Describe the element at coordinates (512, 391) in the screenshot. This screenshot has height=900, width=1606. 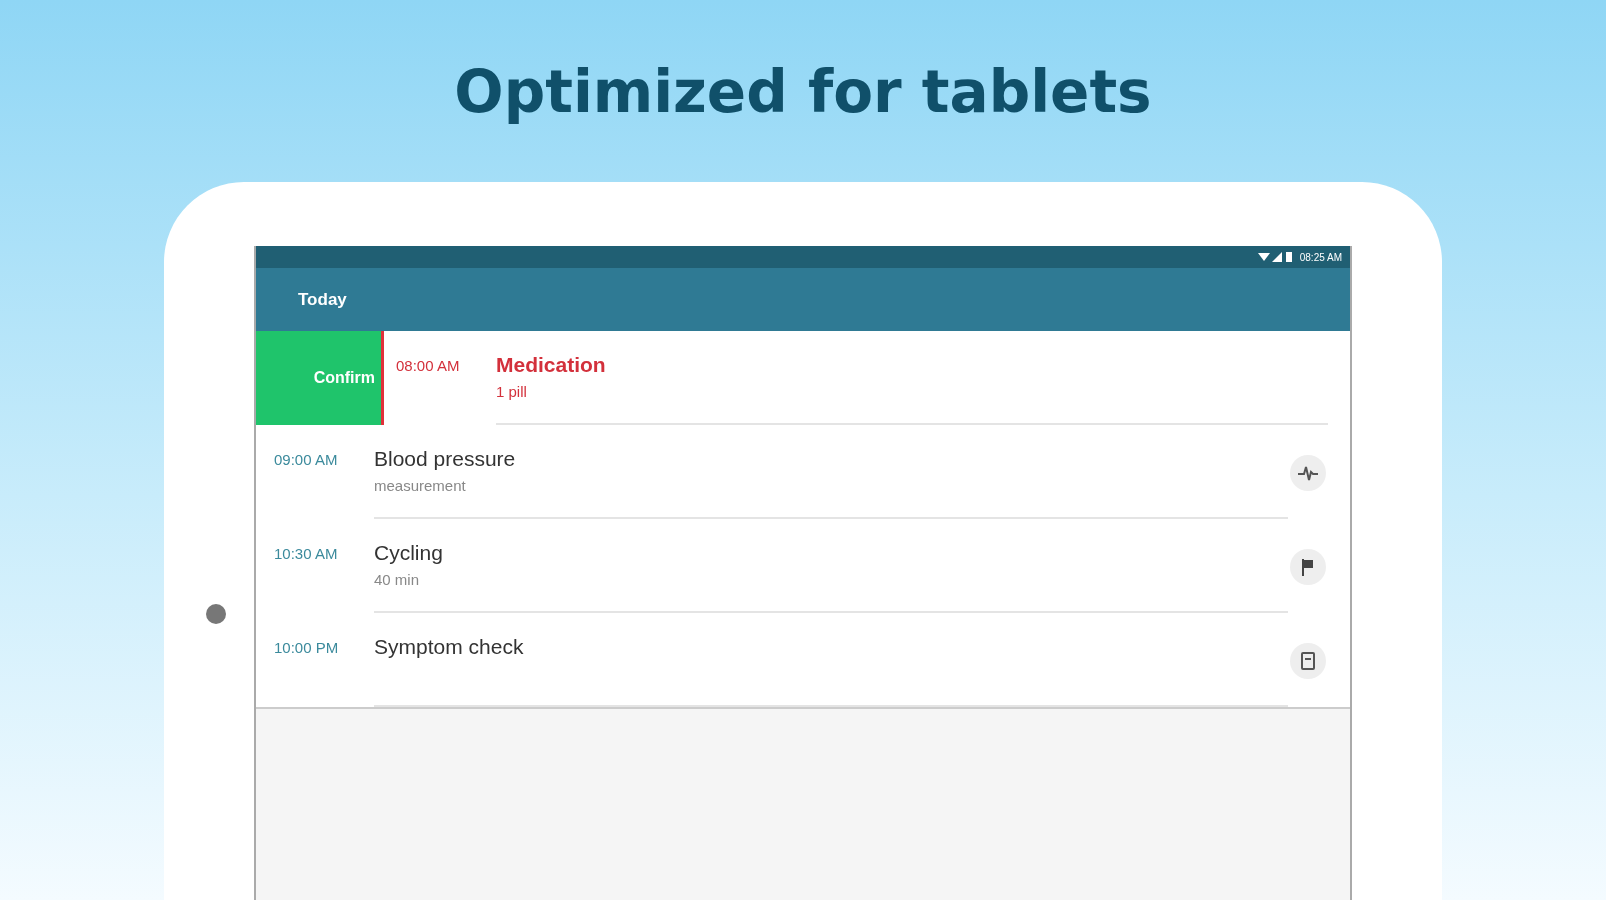
I see `item-subtitle: 1 pill` at that location.